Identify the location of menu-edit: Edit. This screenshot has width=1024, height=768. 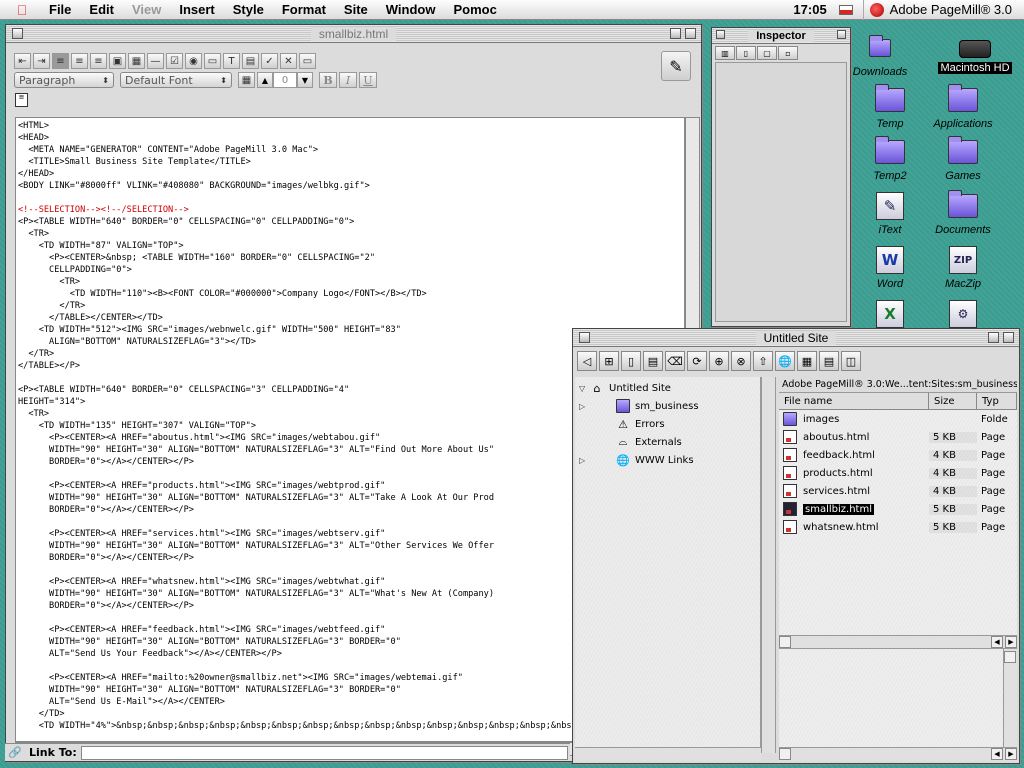
(101, 10).